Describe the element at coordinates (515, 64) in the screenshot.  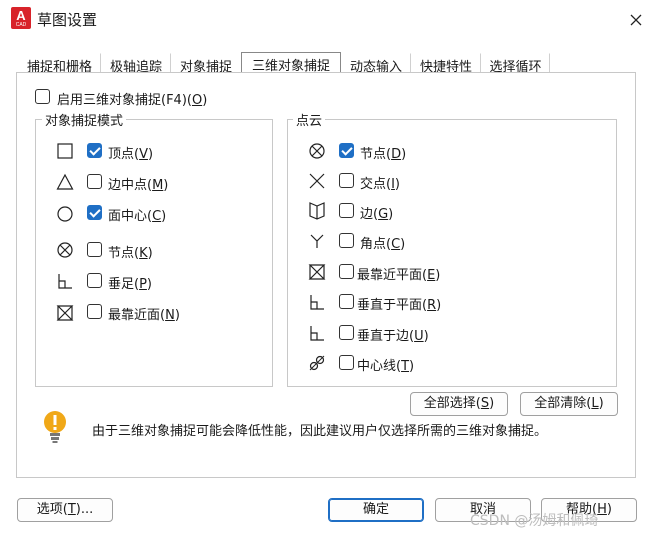
I see `tab-selection-cycling: 选择循环` at that location.